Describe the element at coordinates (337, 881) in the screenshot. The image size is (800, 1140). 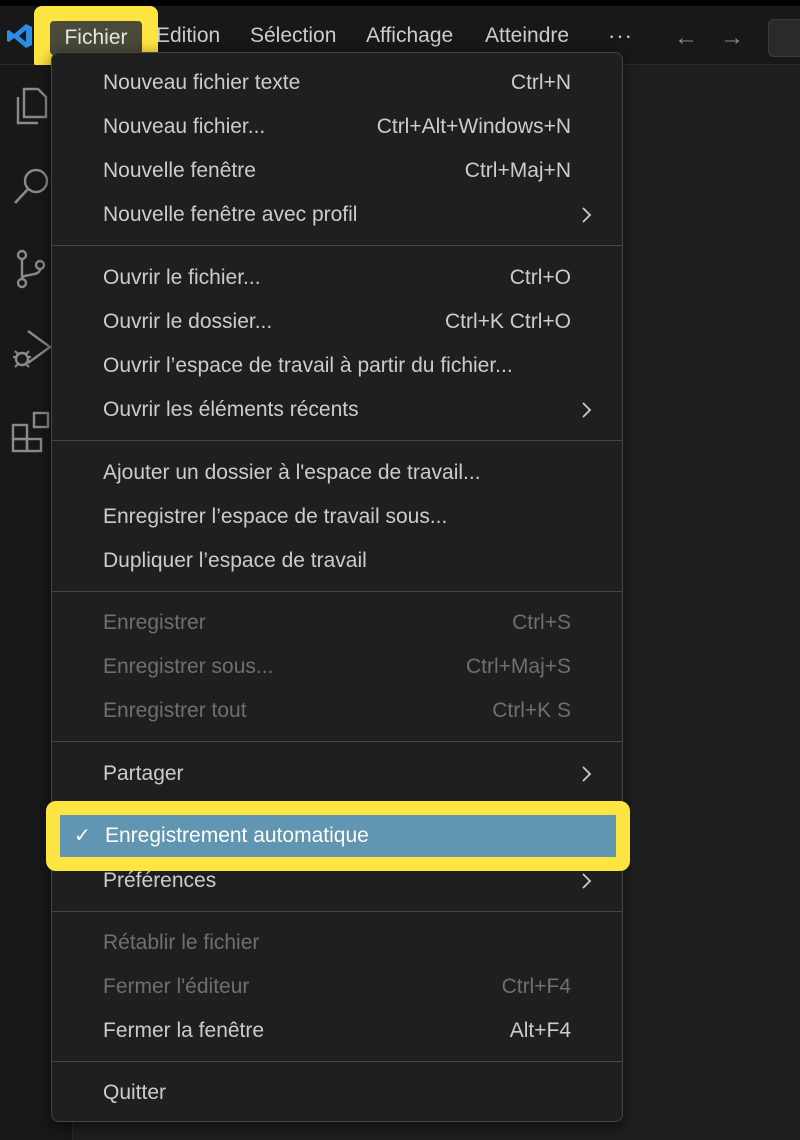
I see `menu-item-preferences: Préférences` at that location.